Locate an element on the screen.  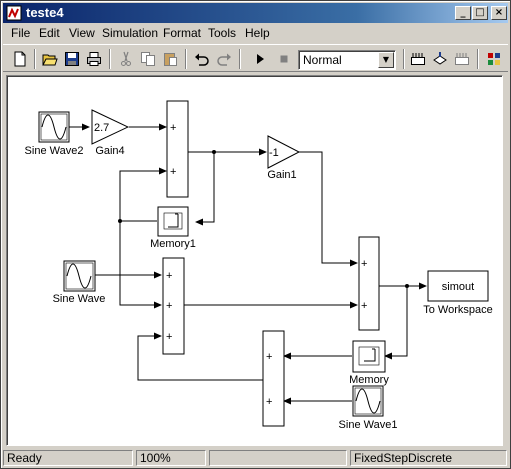
simulink-model-icon is located at coordinates (14, 13).